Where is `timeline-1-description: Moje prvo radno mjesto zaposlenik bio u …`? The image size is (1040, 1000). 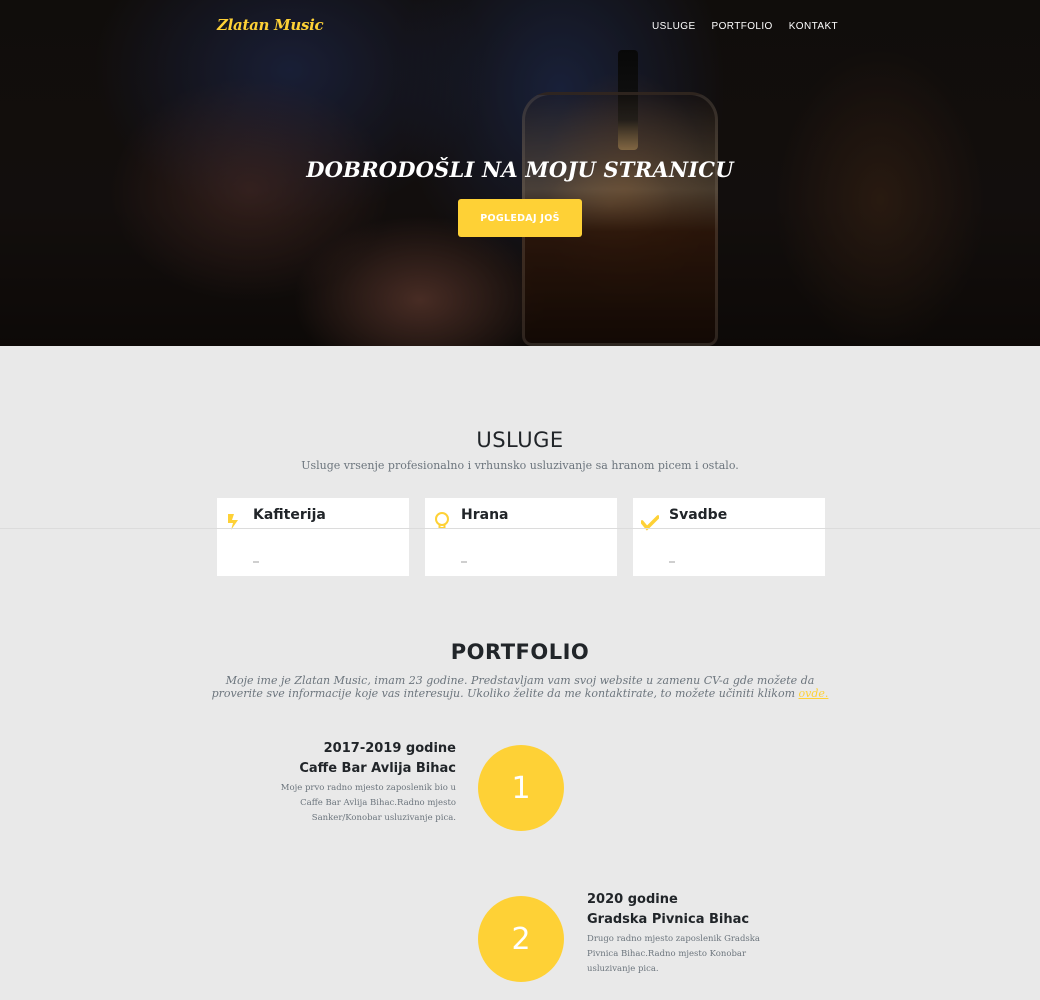
timeline-1-description: Moje prvo radno mjesto zaposlenik bio u … is located at coordinates (368, 803).